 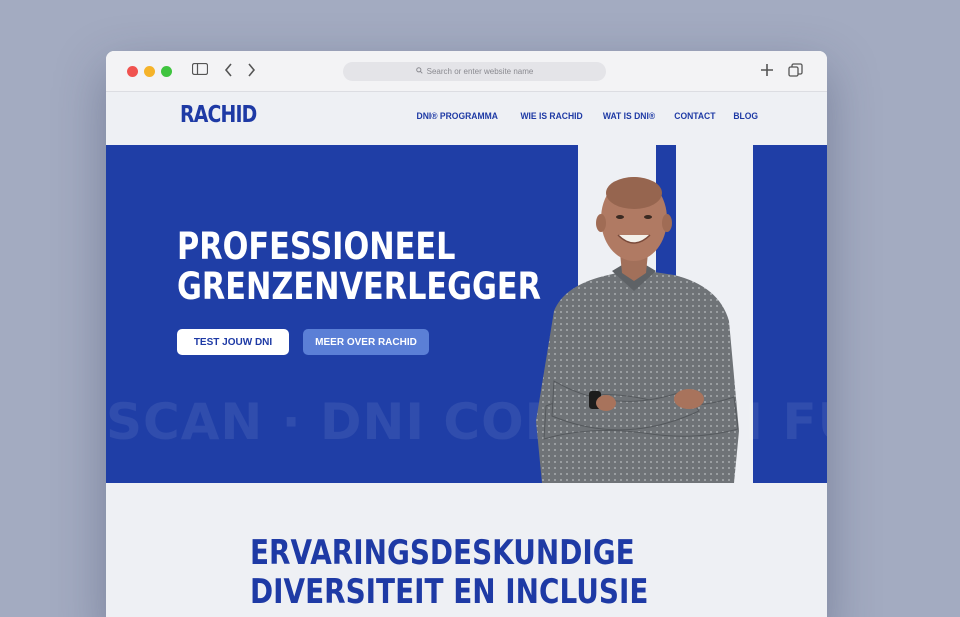 I want to click on address-placeholder: Search or enter website name, so click(x=480, y=71).